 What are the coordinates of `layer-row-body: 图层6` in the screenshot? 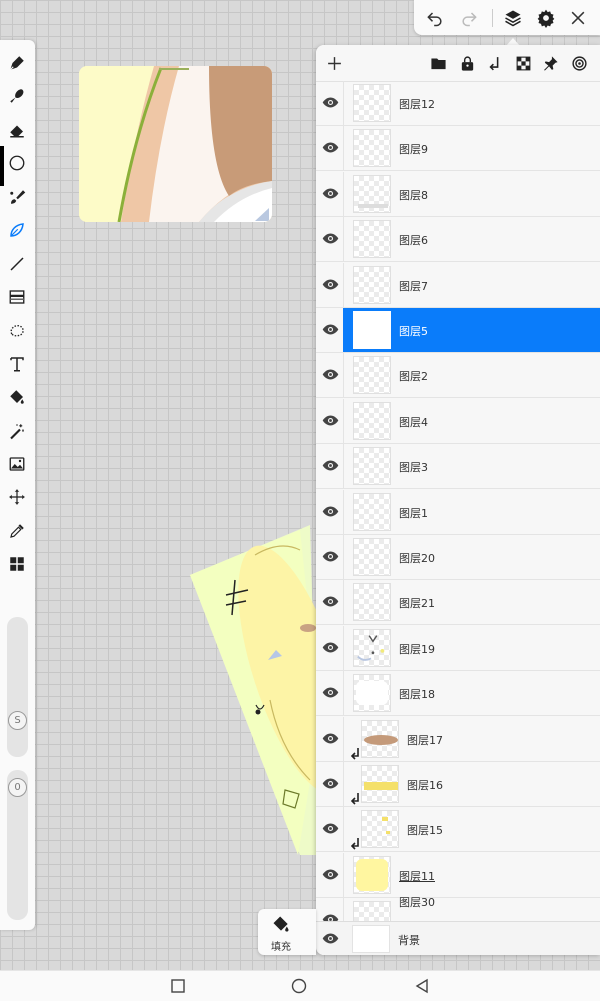 It's located at (471, 239).